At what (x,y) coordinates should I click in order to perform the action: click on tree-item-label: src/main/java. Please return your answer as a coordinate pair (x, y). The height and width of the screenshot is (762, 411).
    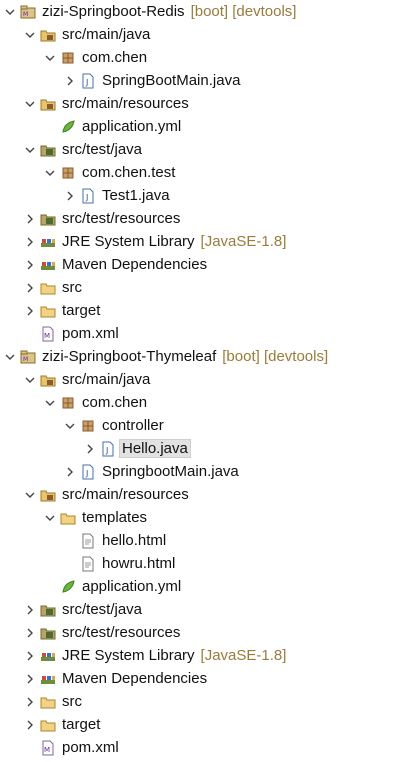
    Looking at the image, I should click on (106, 34).